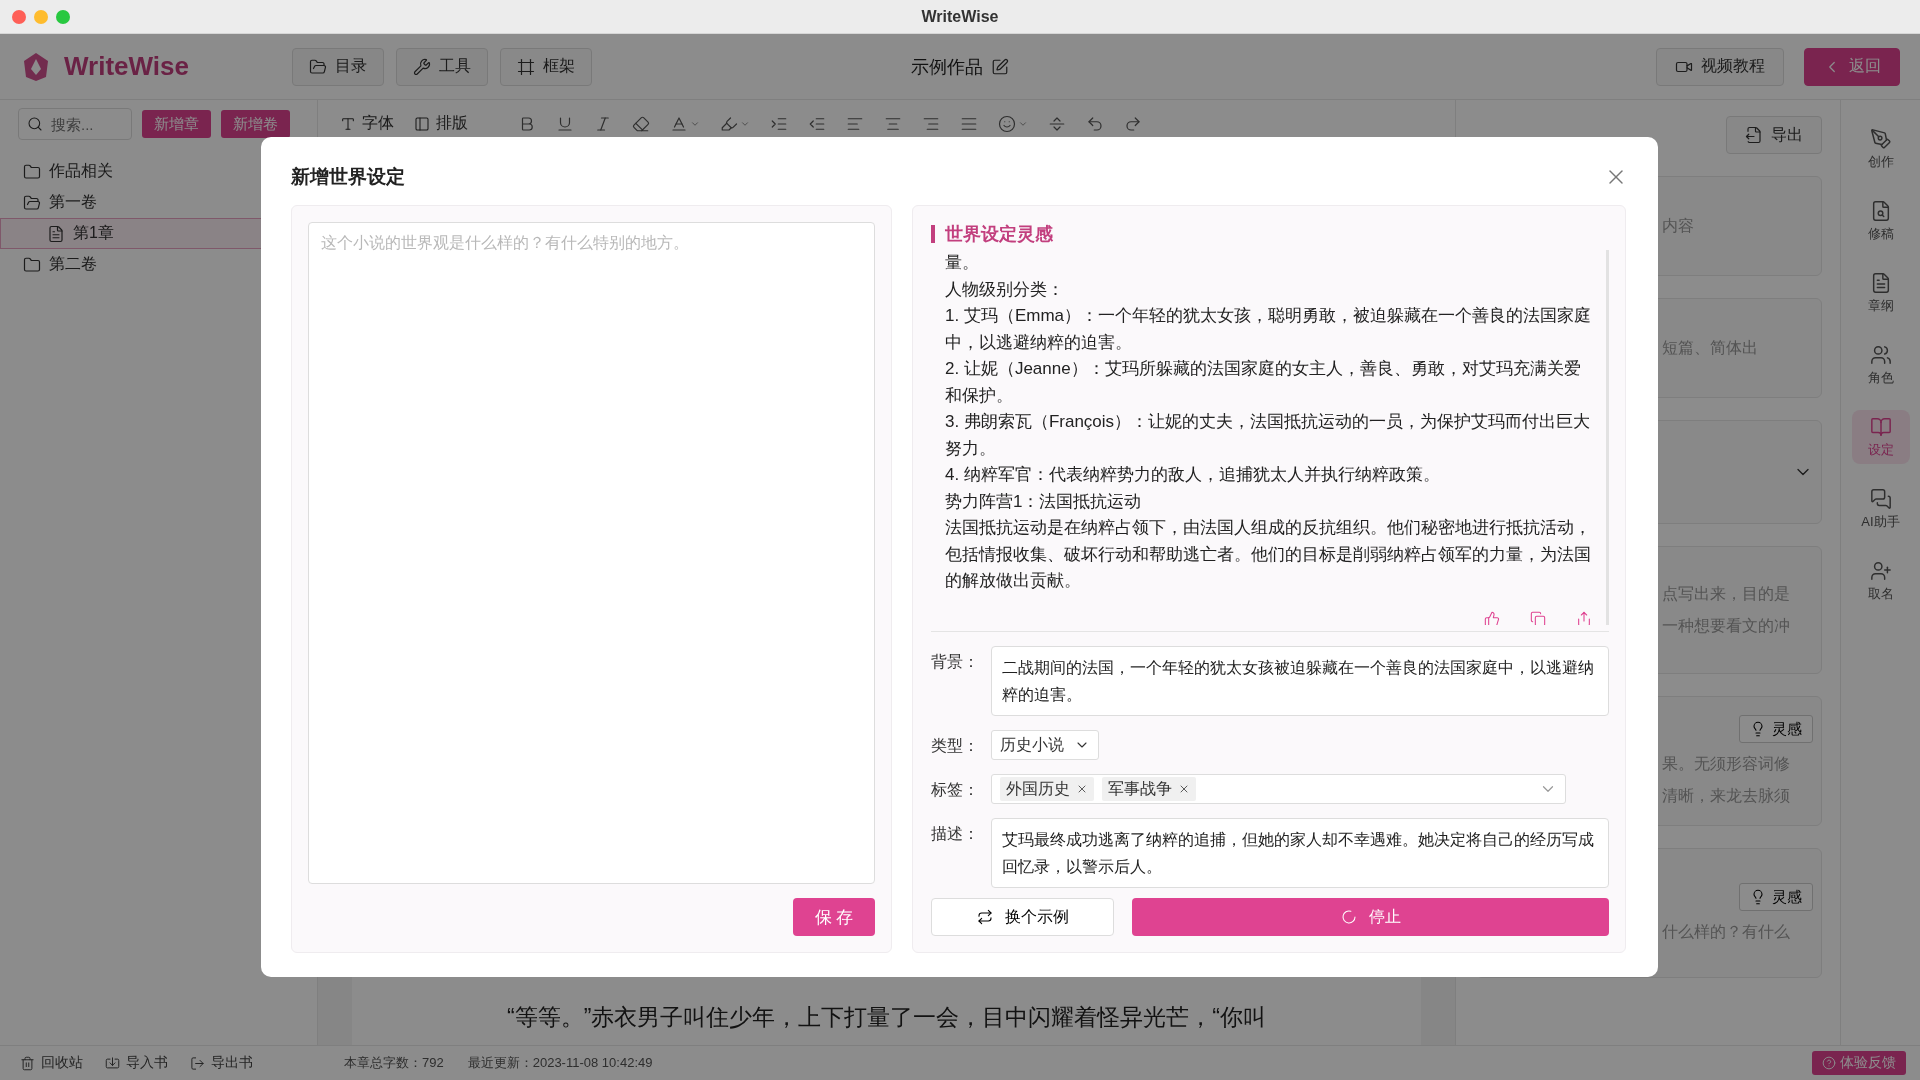  What do you see at coordinates (126, 66) in the screenshot?
I see `logo-text: WriteWise` at bounding box center [126, 66].